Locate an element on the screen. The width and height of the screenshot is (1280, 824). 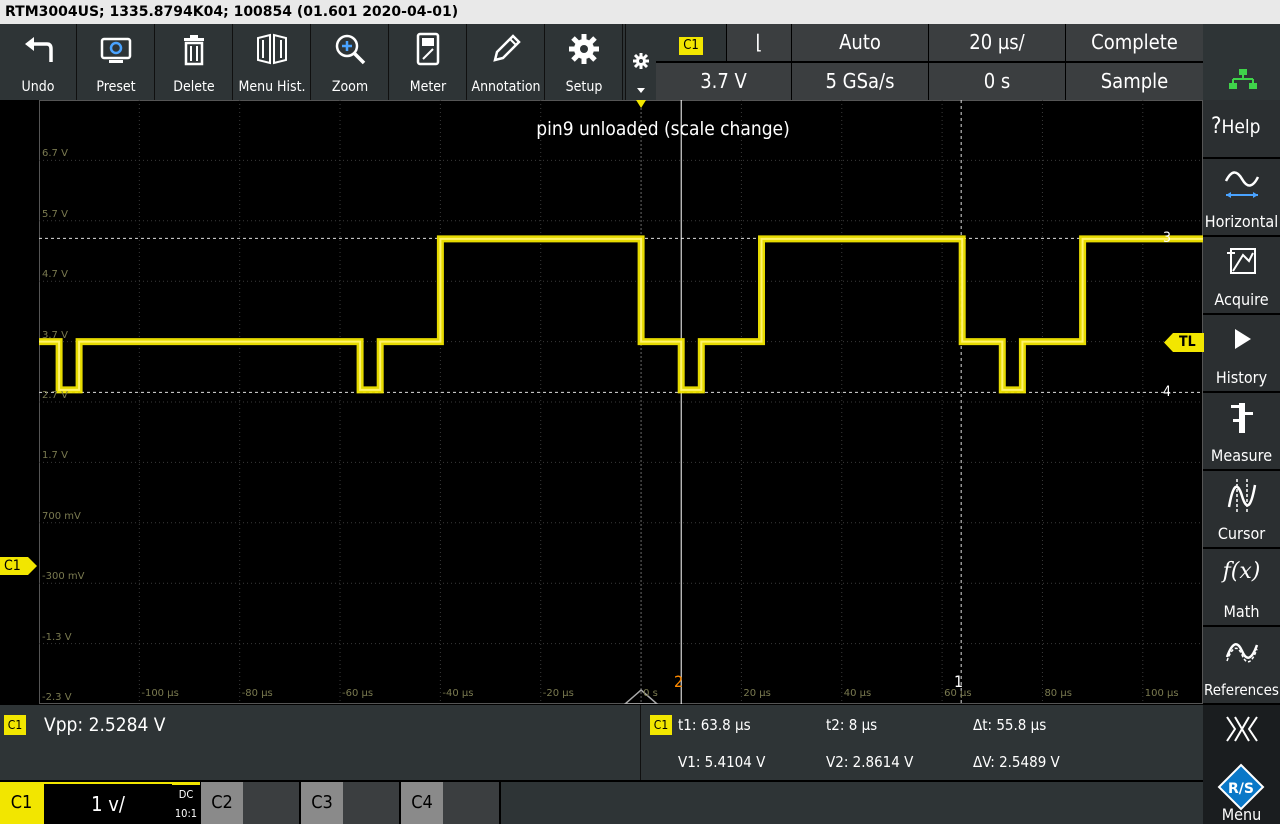
preset-icon is located at coordinates (116, 49).